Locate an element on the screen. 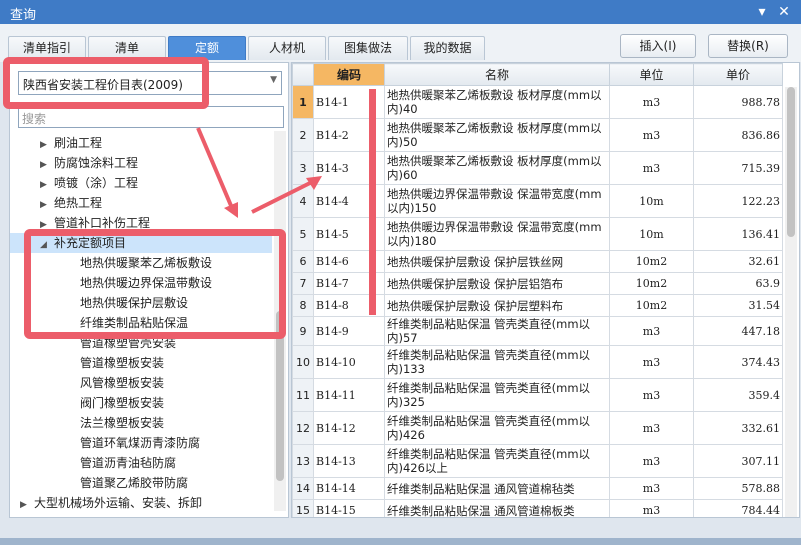 This screenshot has width=801, height=545. annotation-arrow-right is located at coordinates (282, 197).